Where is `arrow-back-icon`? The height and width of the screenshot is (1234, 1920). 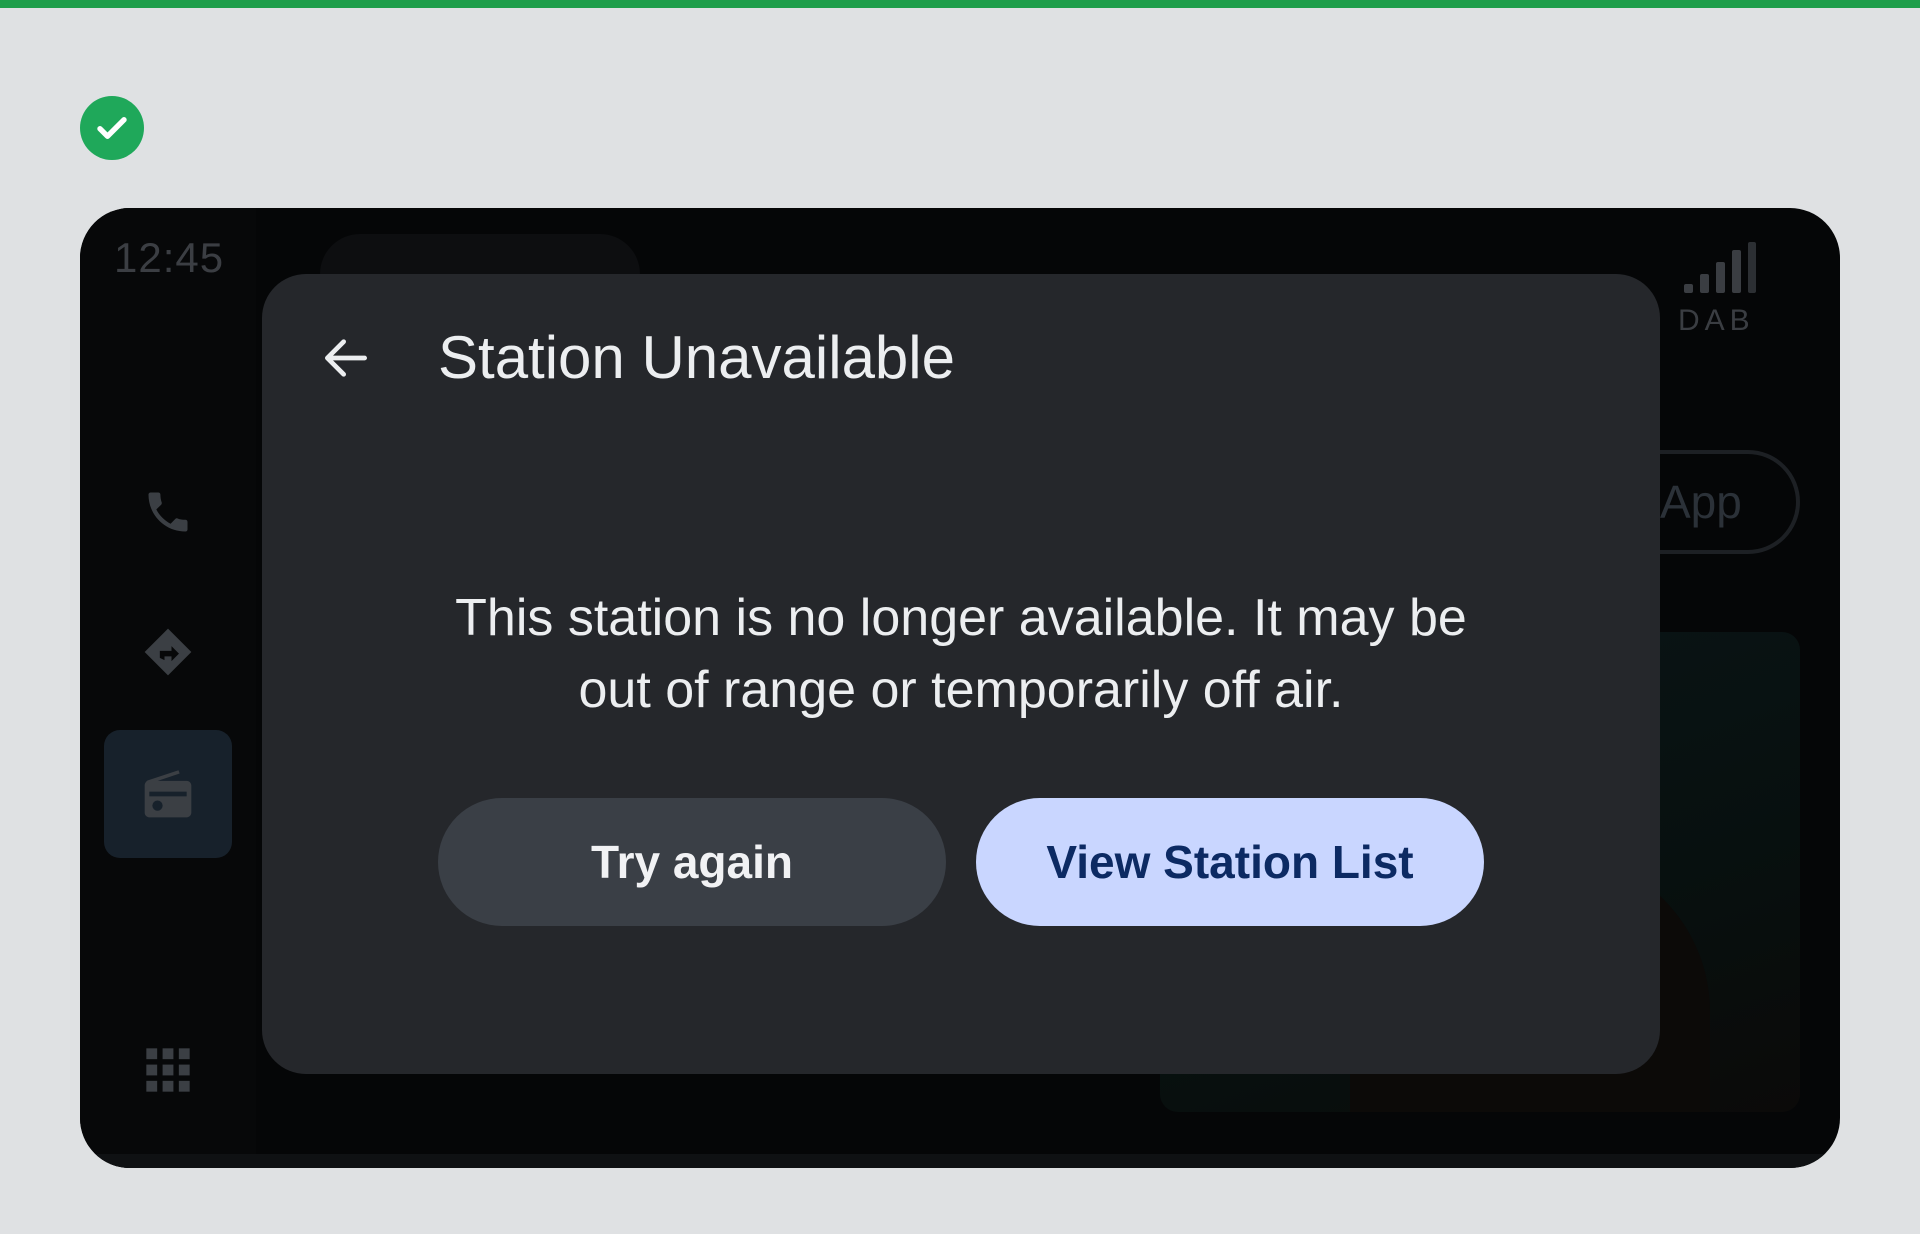 arrow-back-icon is located at coordinates (346, 358).